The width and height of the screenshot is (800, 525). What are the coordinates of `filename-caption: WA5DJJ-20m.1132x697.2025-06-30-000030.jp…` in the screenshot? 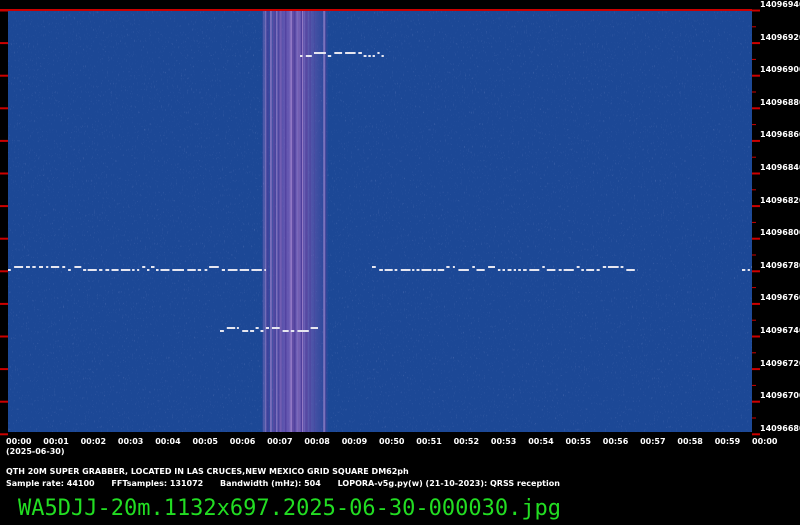 It's located at (290, 508).